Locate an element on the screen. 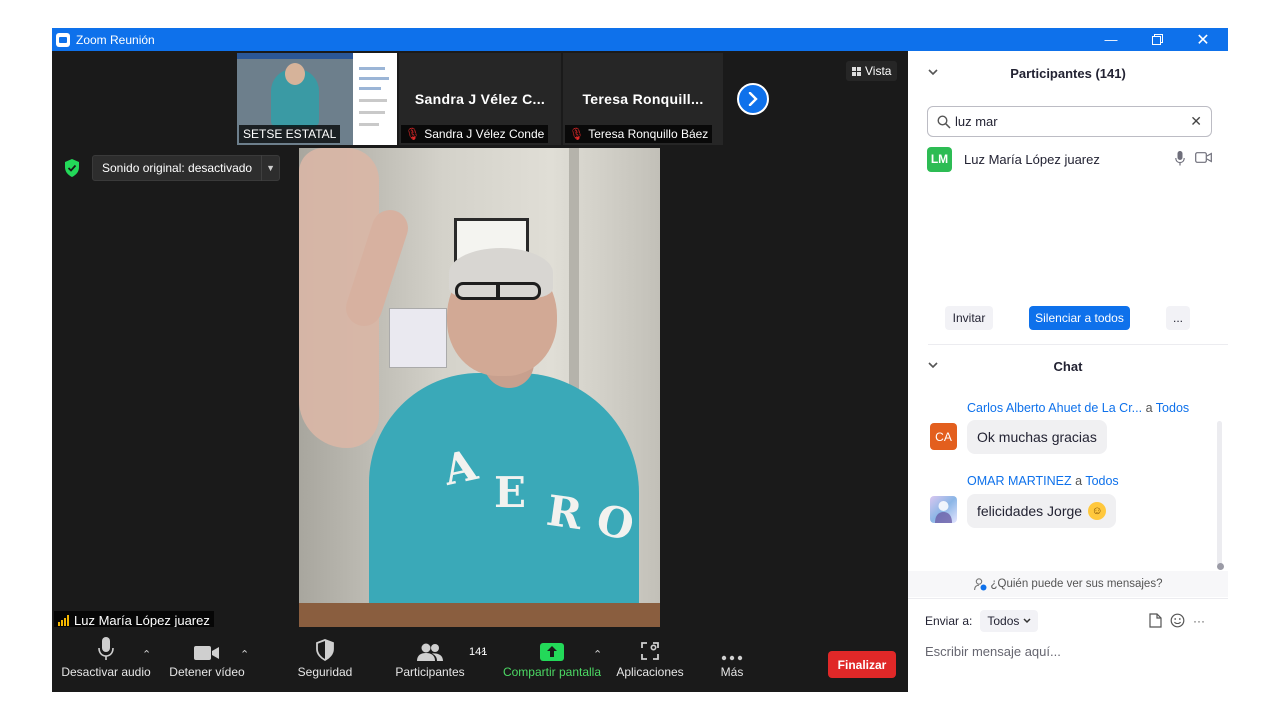 The height and width of the screenshot is (720, 1280). chat-header: Chat is located at coordinates (1068, 366).